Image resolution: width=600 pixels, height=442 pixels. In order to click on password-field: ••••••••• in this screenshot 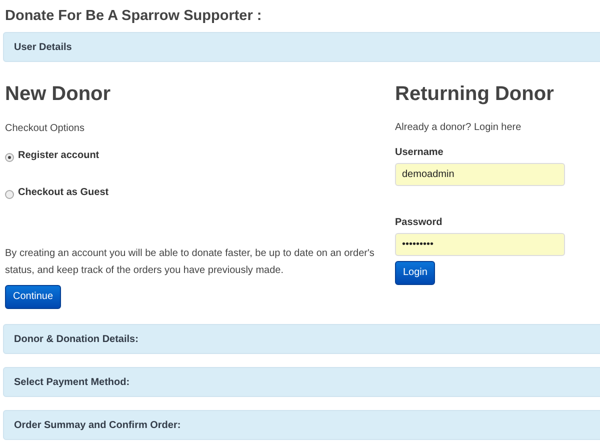, I will do `click(480, 244)`.